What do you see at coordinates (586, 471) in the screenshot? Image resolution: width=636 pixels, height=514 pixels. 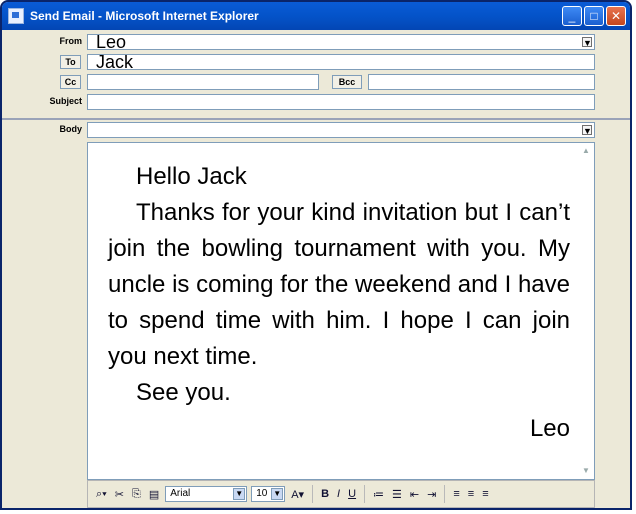 I see `scroll-down-icon: ▼` at bounding box center [586, 471].